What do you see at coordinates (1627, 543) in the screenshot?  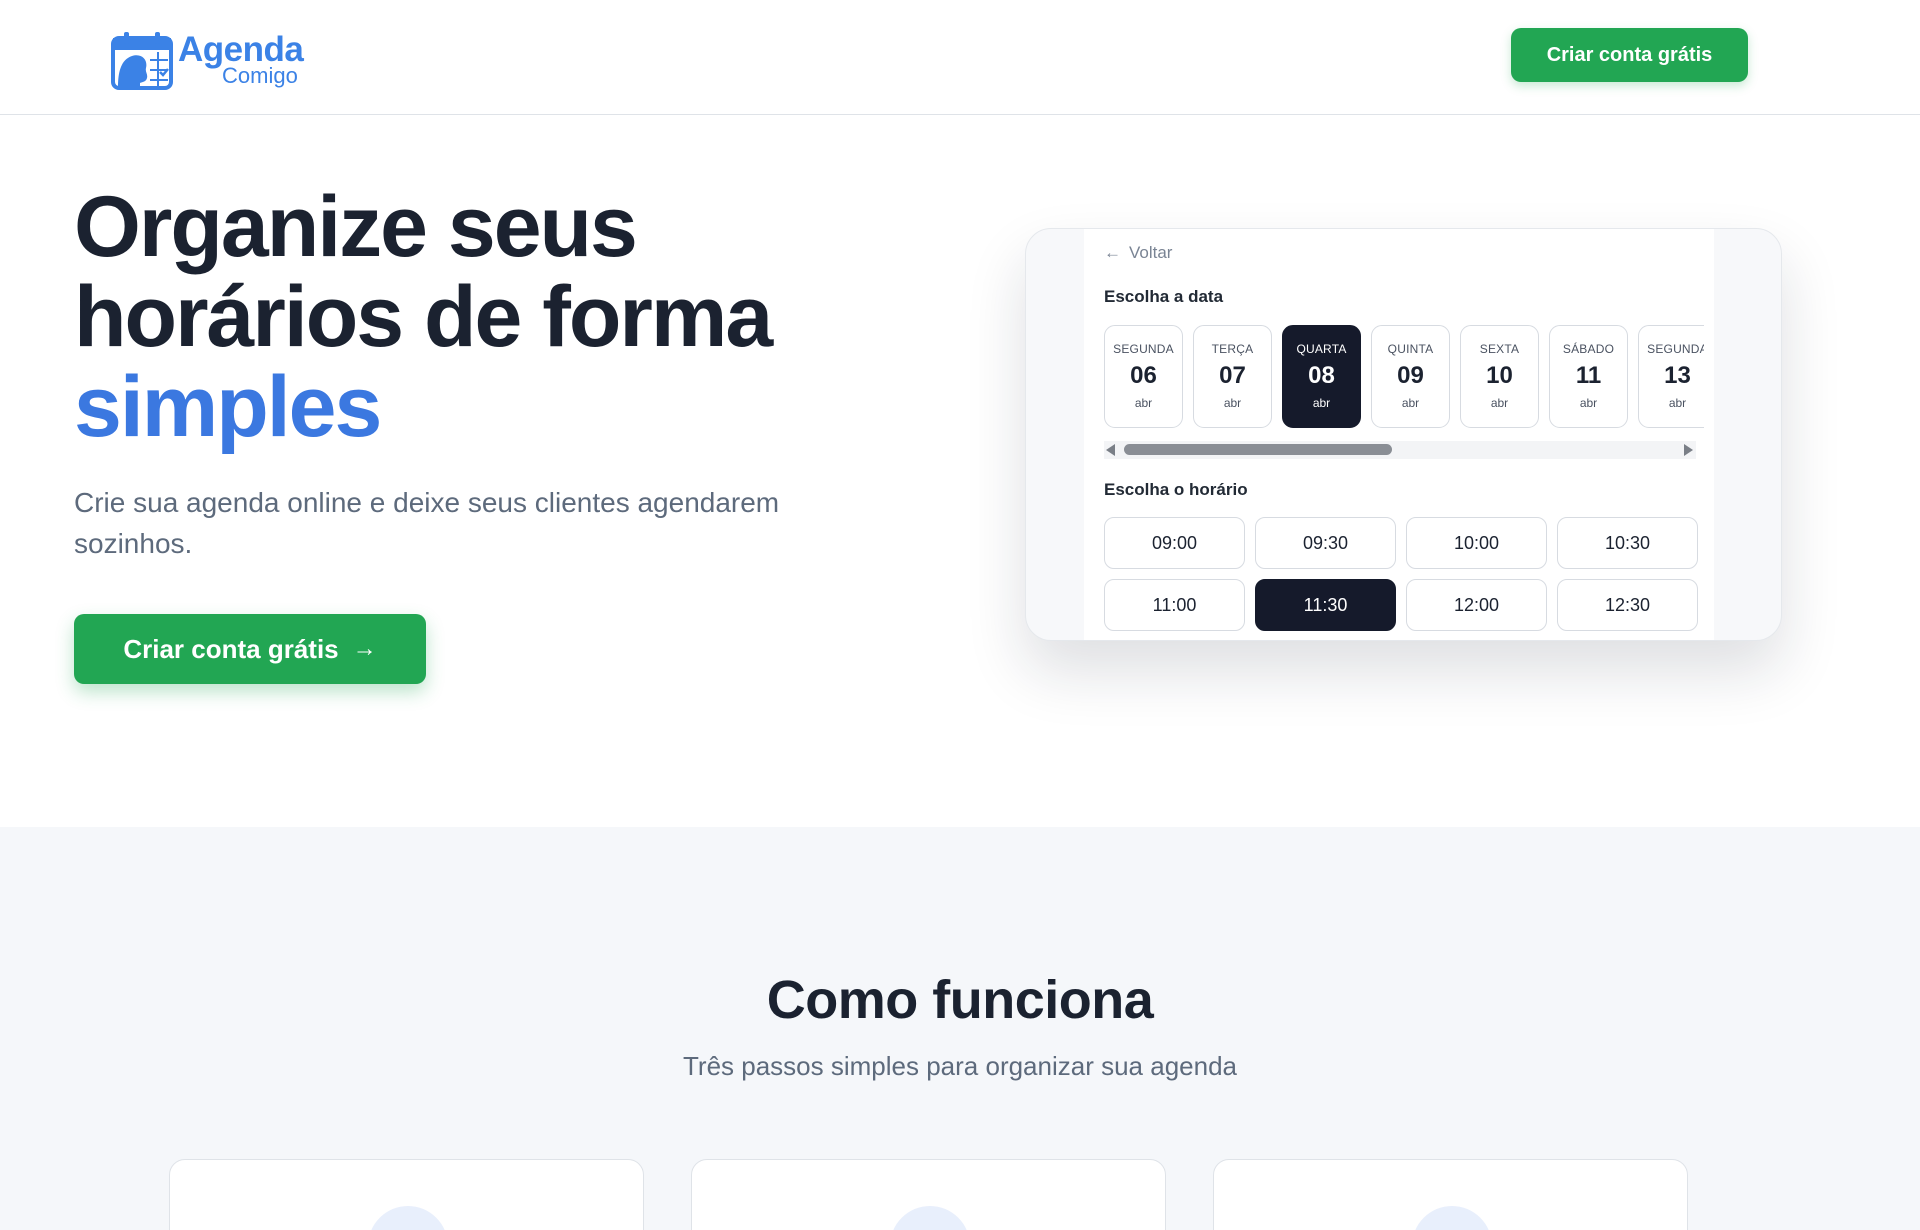 I see `time-slot-button: 10:30` at bounding box center [1627, 543].